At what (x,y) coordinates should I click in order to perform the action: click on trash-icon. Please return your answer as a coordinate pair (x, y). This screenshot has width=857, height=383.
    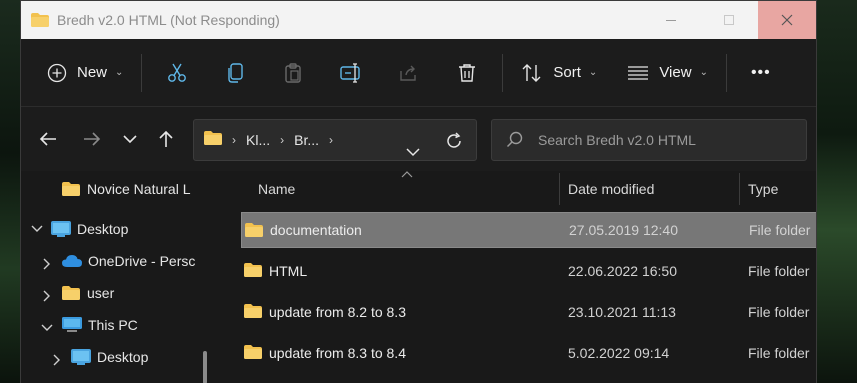
    Looking at the image, I should click on (467, 72).